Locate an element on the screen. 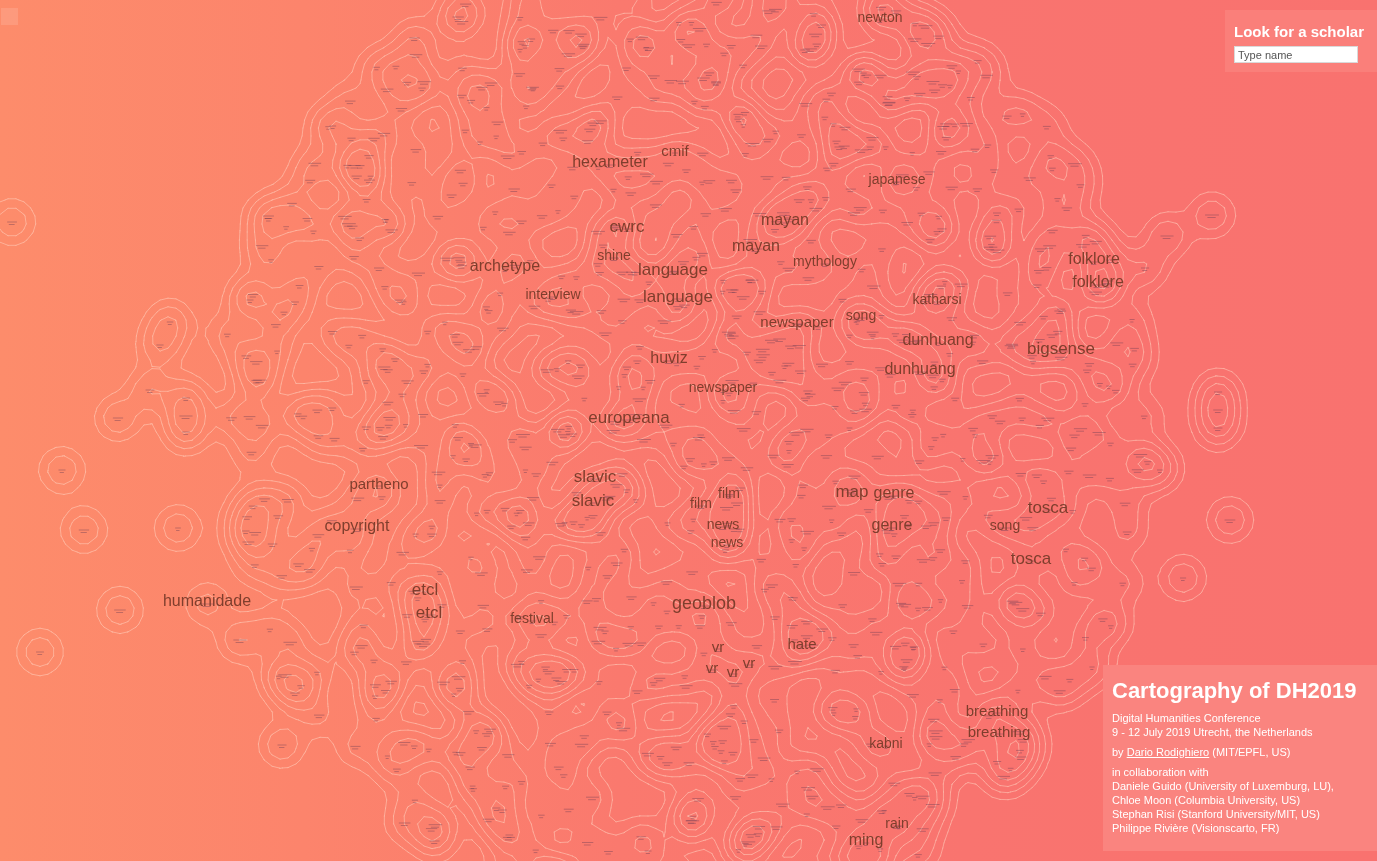 Image resolution: width=1377 pixels, height=861 pixels. keyword-label: hexameter is located at coordinates (610, 162).